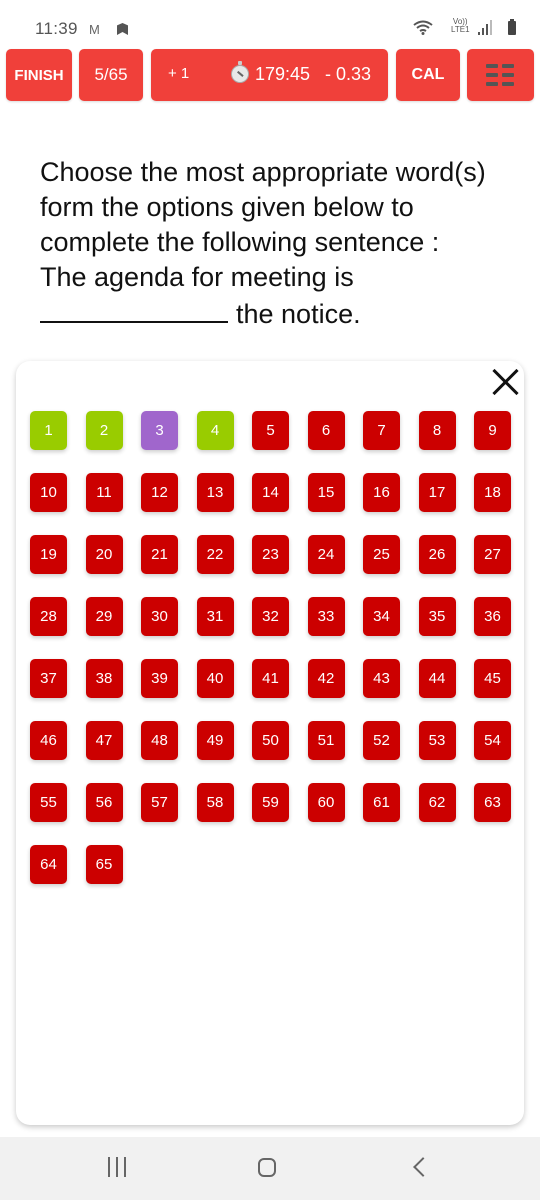  Describe the element at coordinates (122, 29) in the screenshot. I see `navigation-icon` at that location.